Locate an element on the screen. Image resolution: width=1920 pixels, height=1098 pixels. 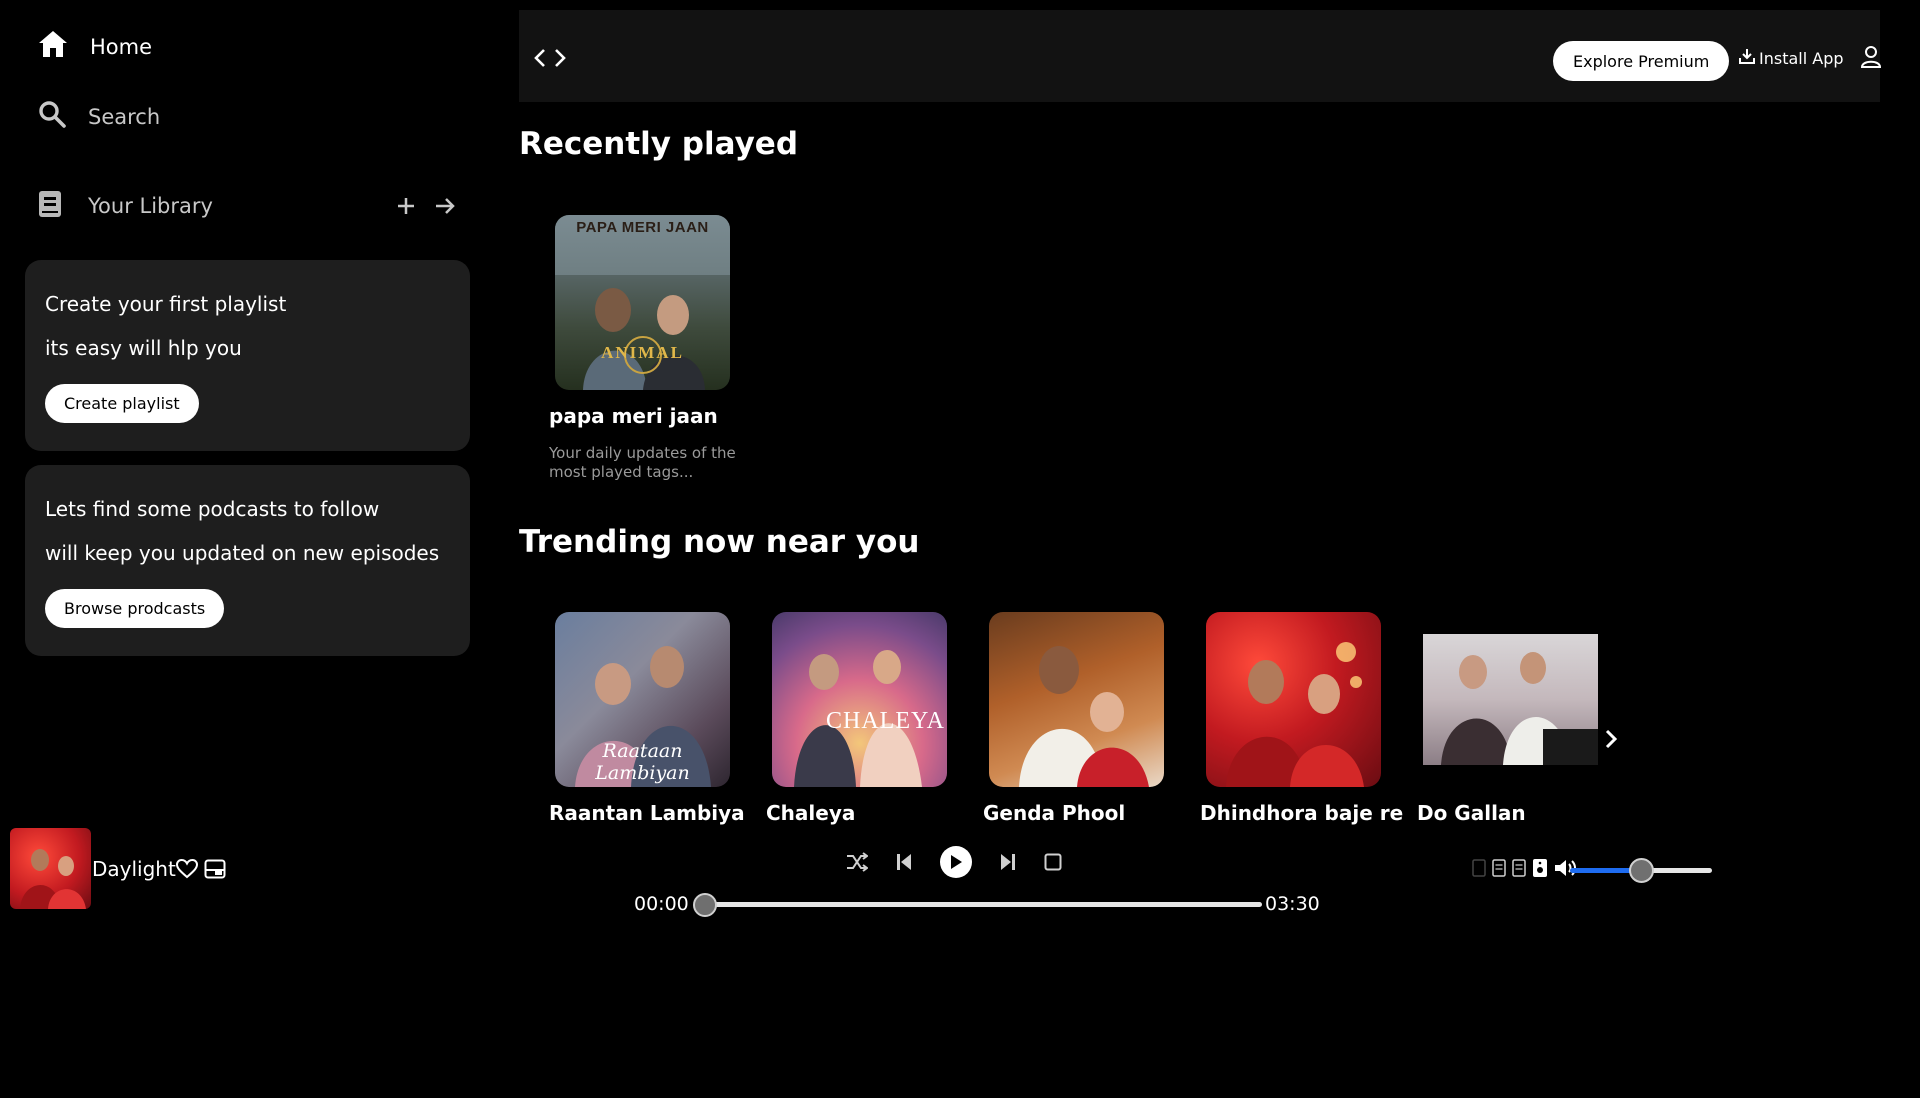
library-label: Your Library is located at coordinates (150, 206).